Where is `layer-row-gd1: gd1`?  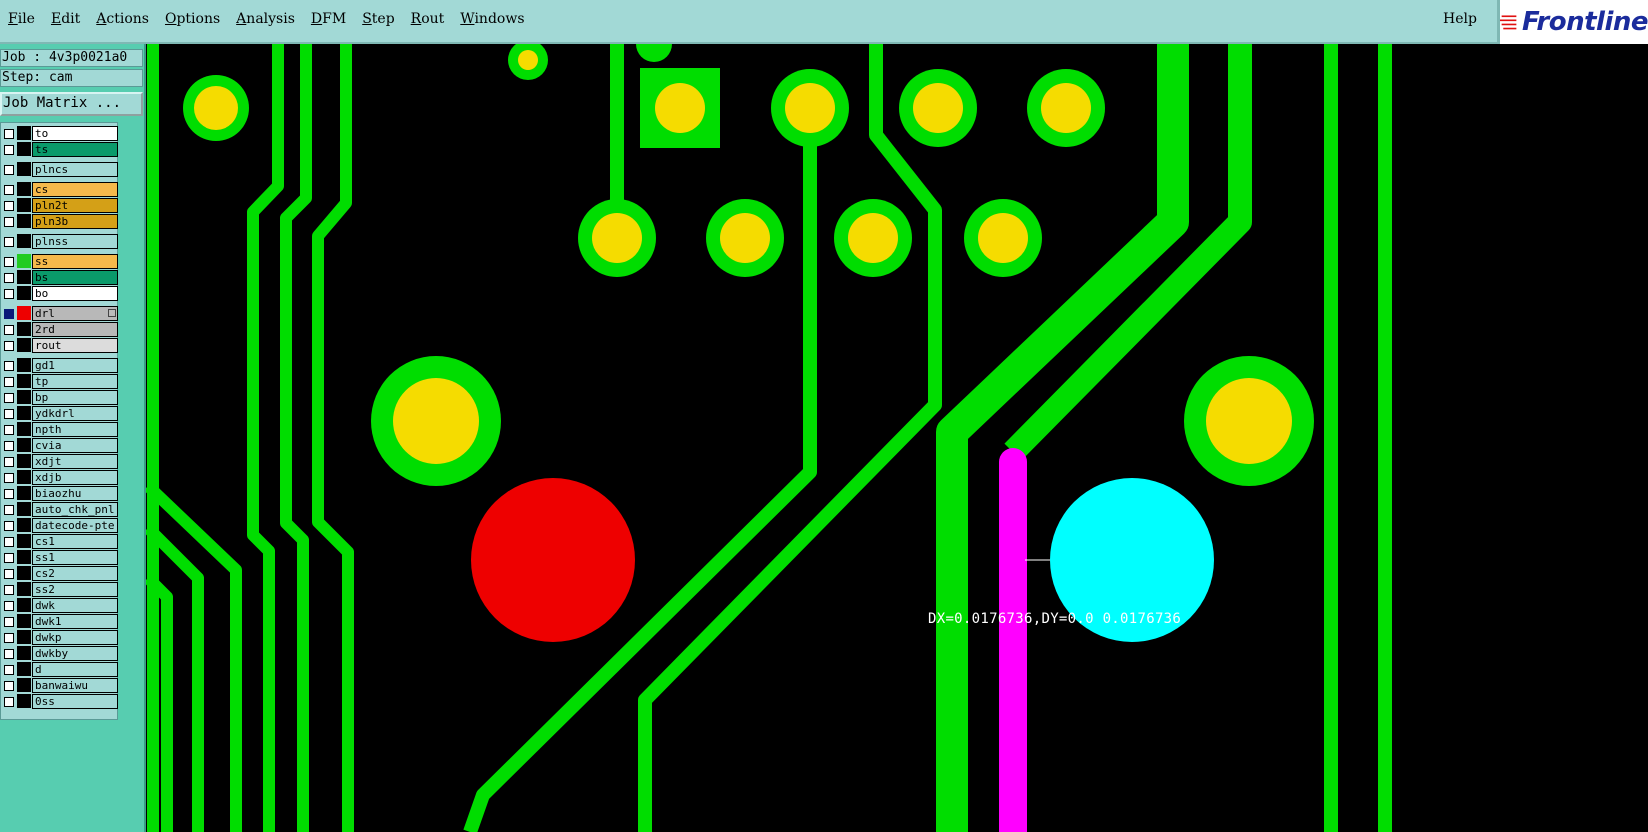 layer-row-gd1: gd1 is located at coordinates (59, 365).